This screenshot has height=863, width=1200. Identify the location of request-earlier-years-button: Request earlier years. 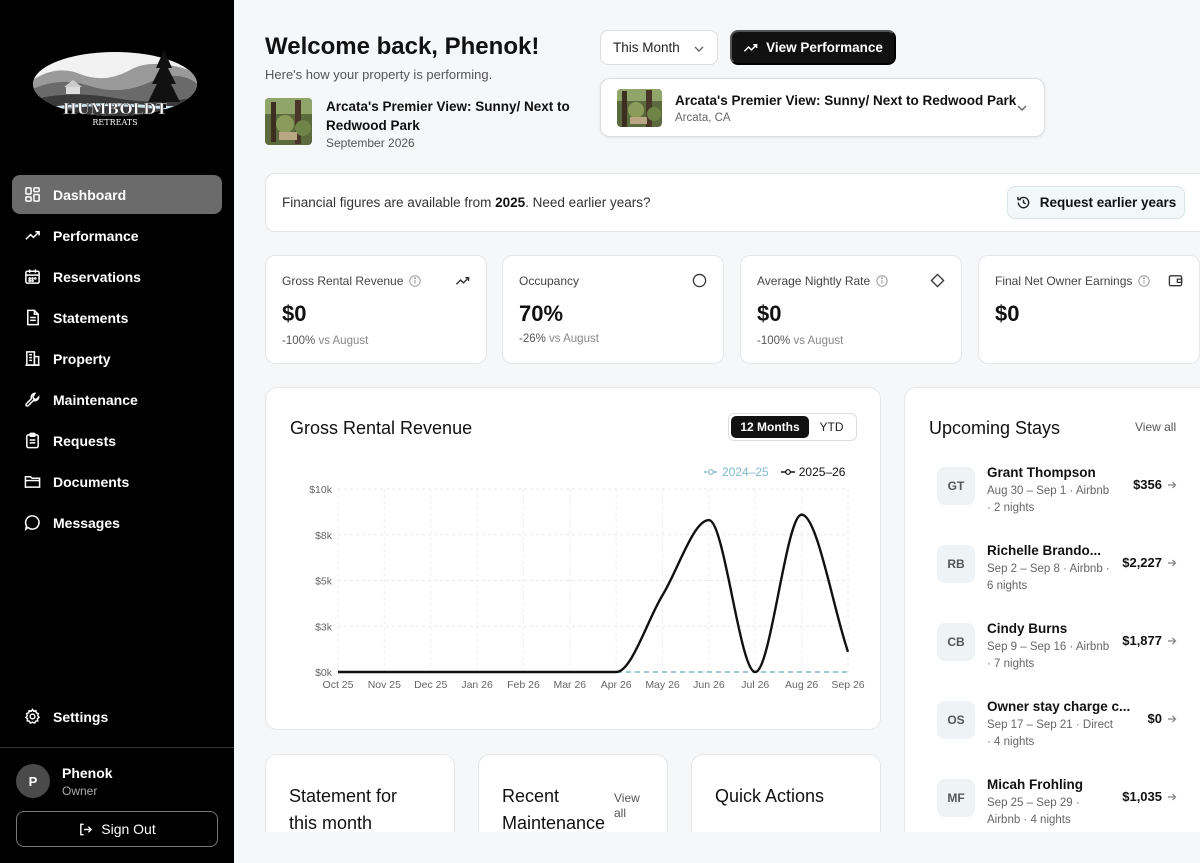
(1096, 202).